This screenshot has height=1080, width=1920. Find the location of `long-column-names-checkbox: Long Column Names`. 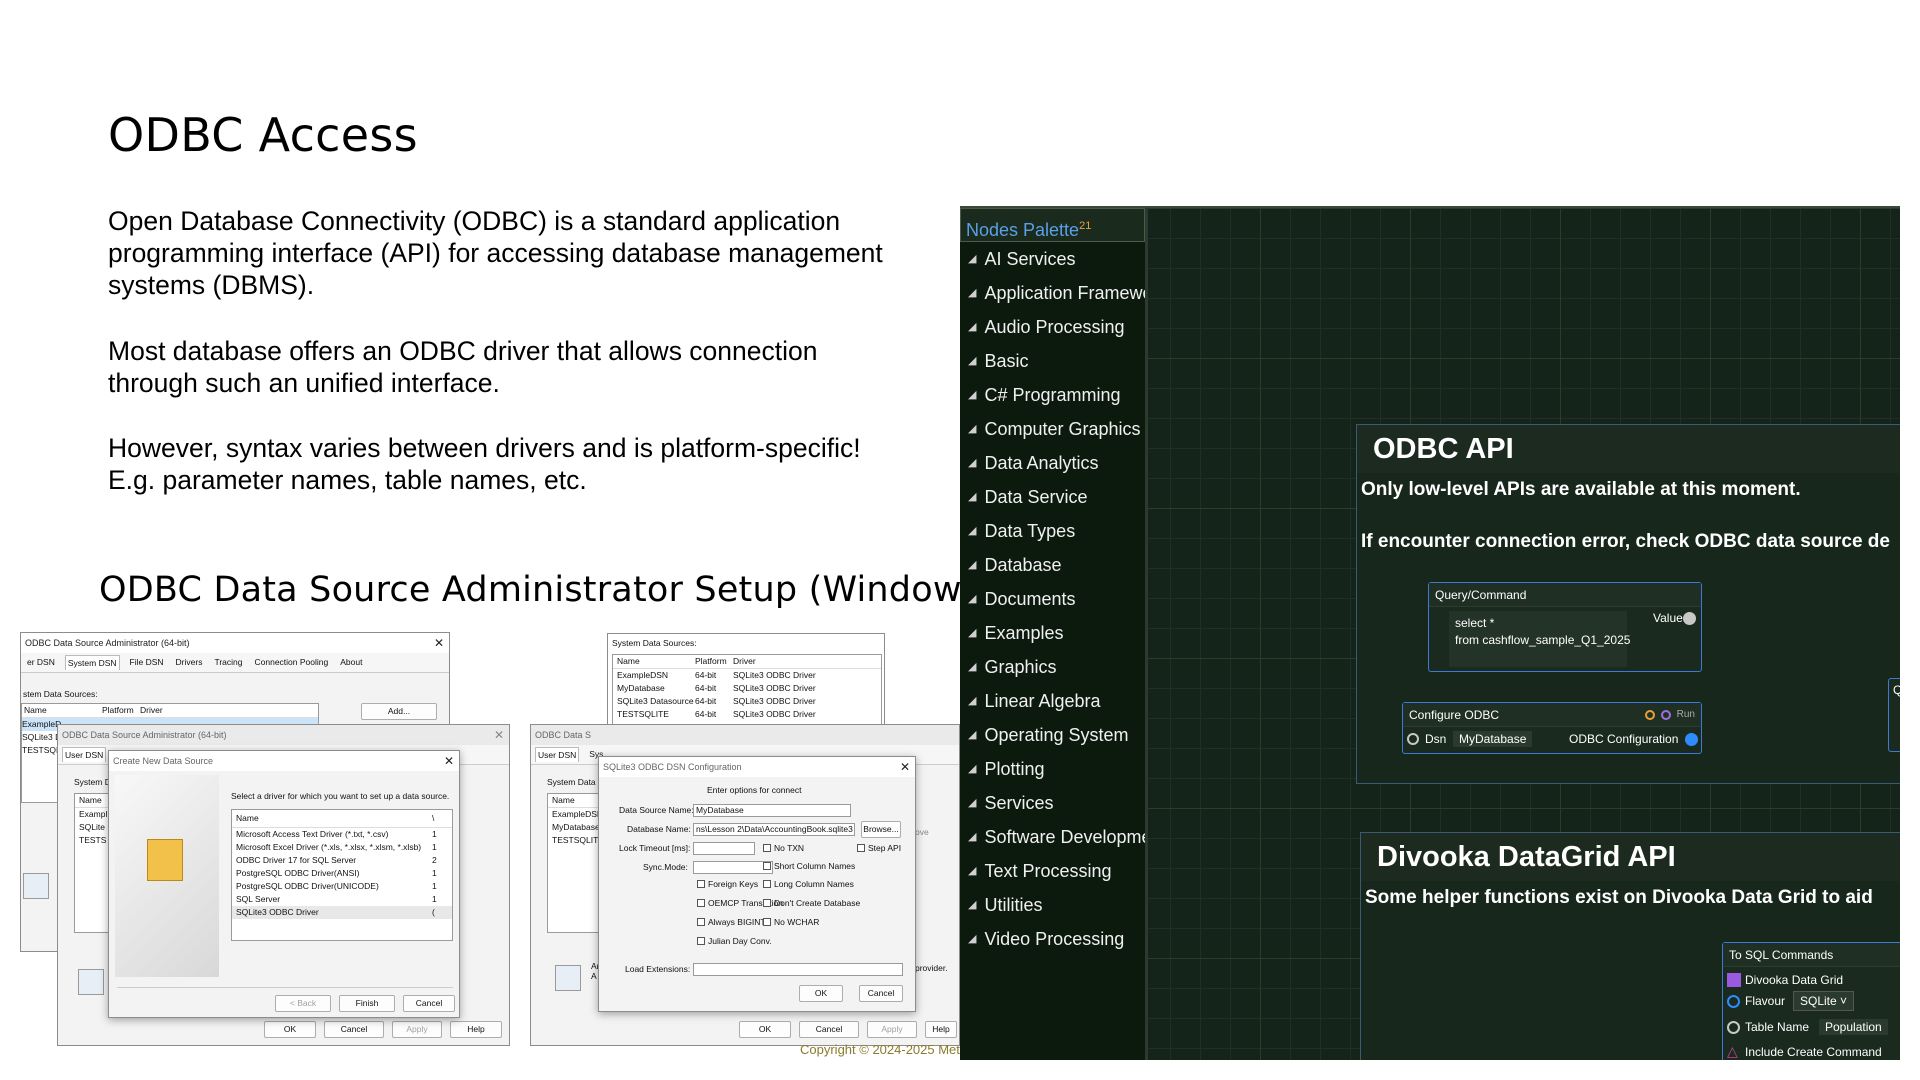

long-column-names-checkbox: Long Column Names is located at coordinates (808, 884).